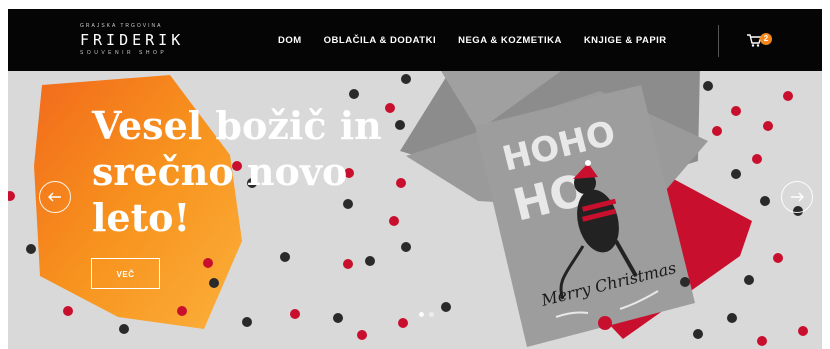 Image resolution: width=830 pixels, height=349 pixels. Describe the element at coordinates (220, 171) in the screenshot. I see `hero-headline-line: srečno novo` at that location.